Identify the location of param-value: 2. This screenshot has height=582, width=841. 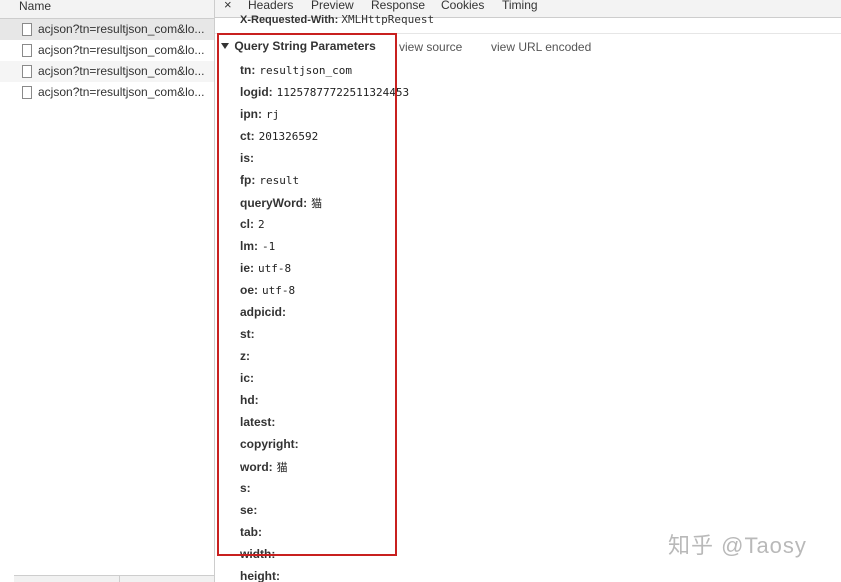
(261, 224).